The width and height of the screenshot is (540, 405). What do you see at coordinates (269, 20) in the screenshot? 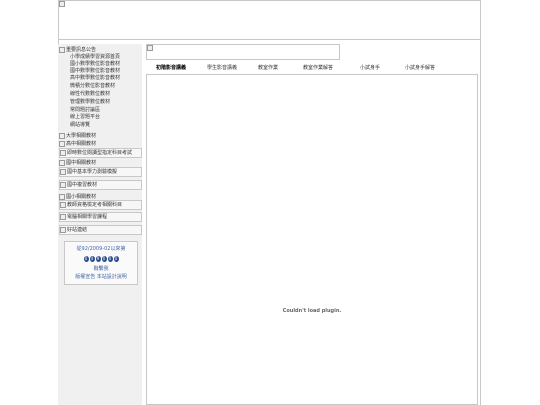
I see `site-banner` at bounding box center [269, 20].